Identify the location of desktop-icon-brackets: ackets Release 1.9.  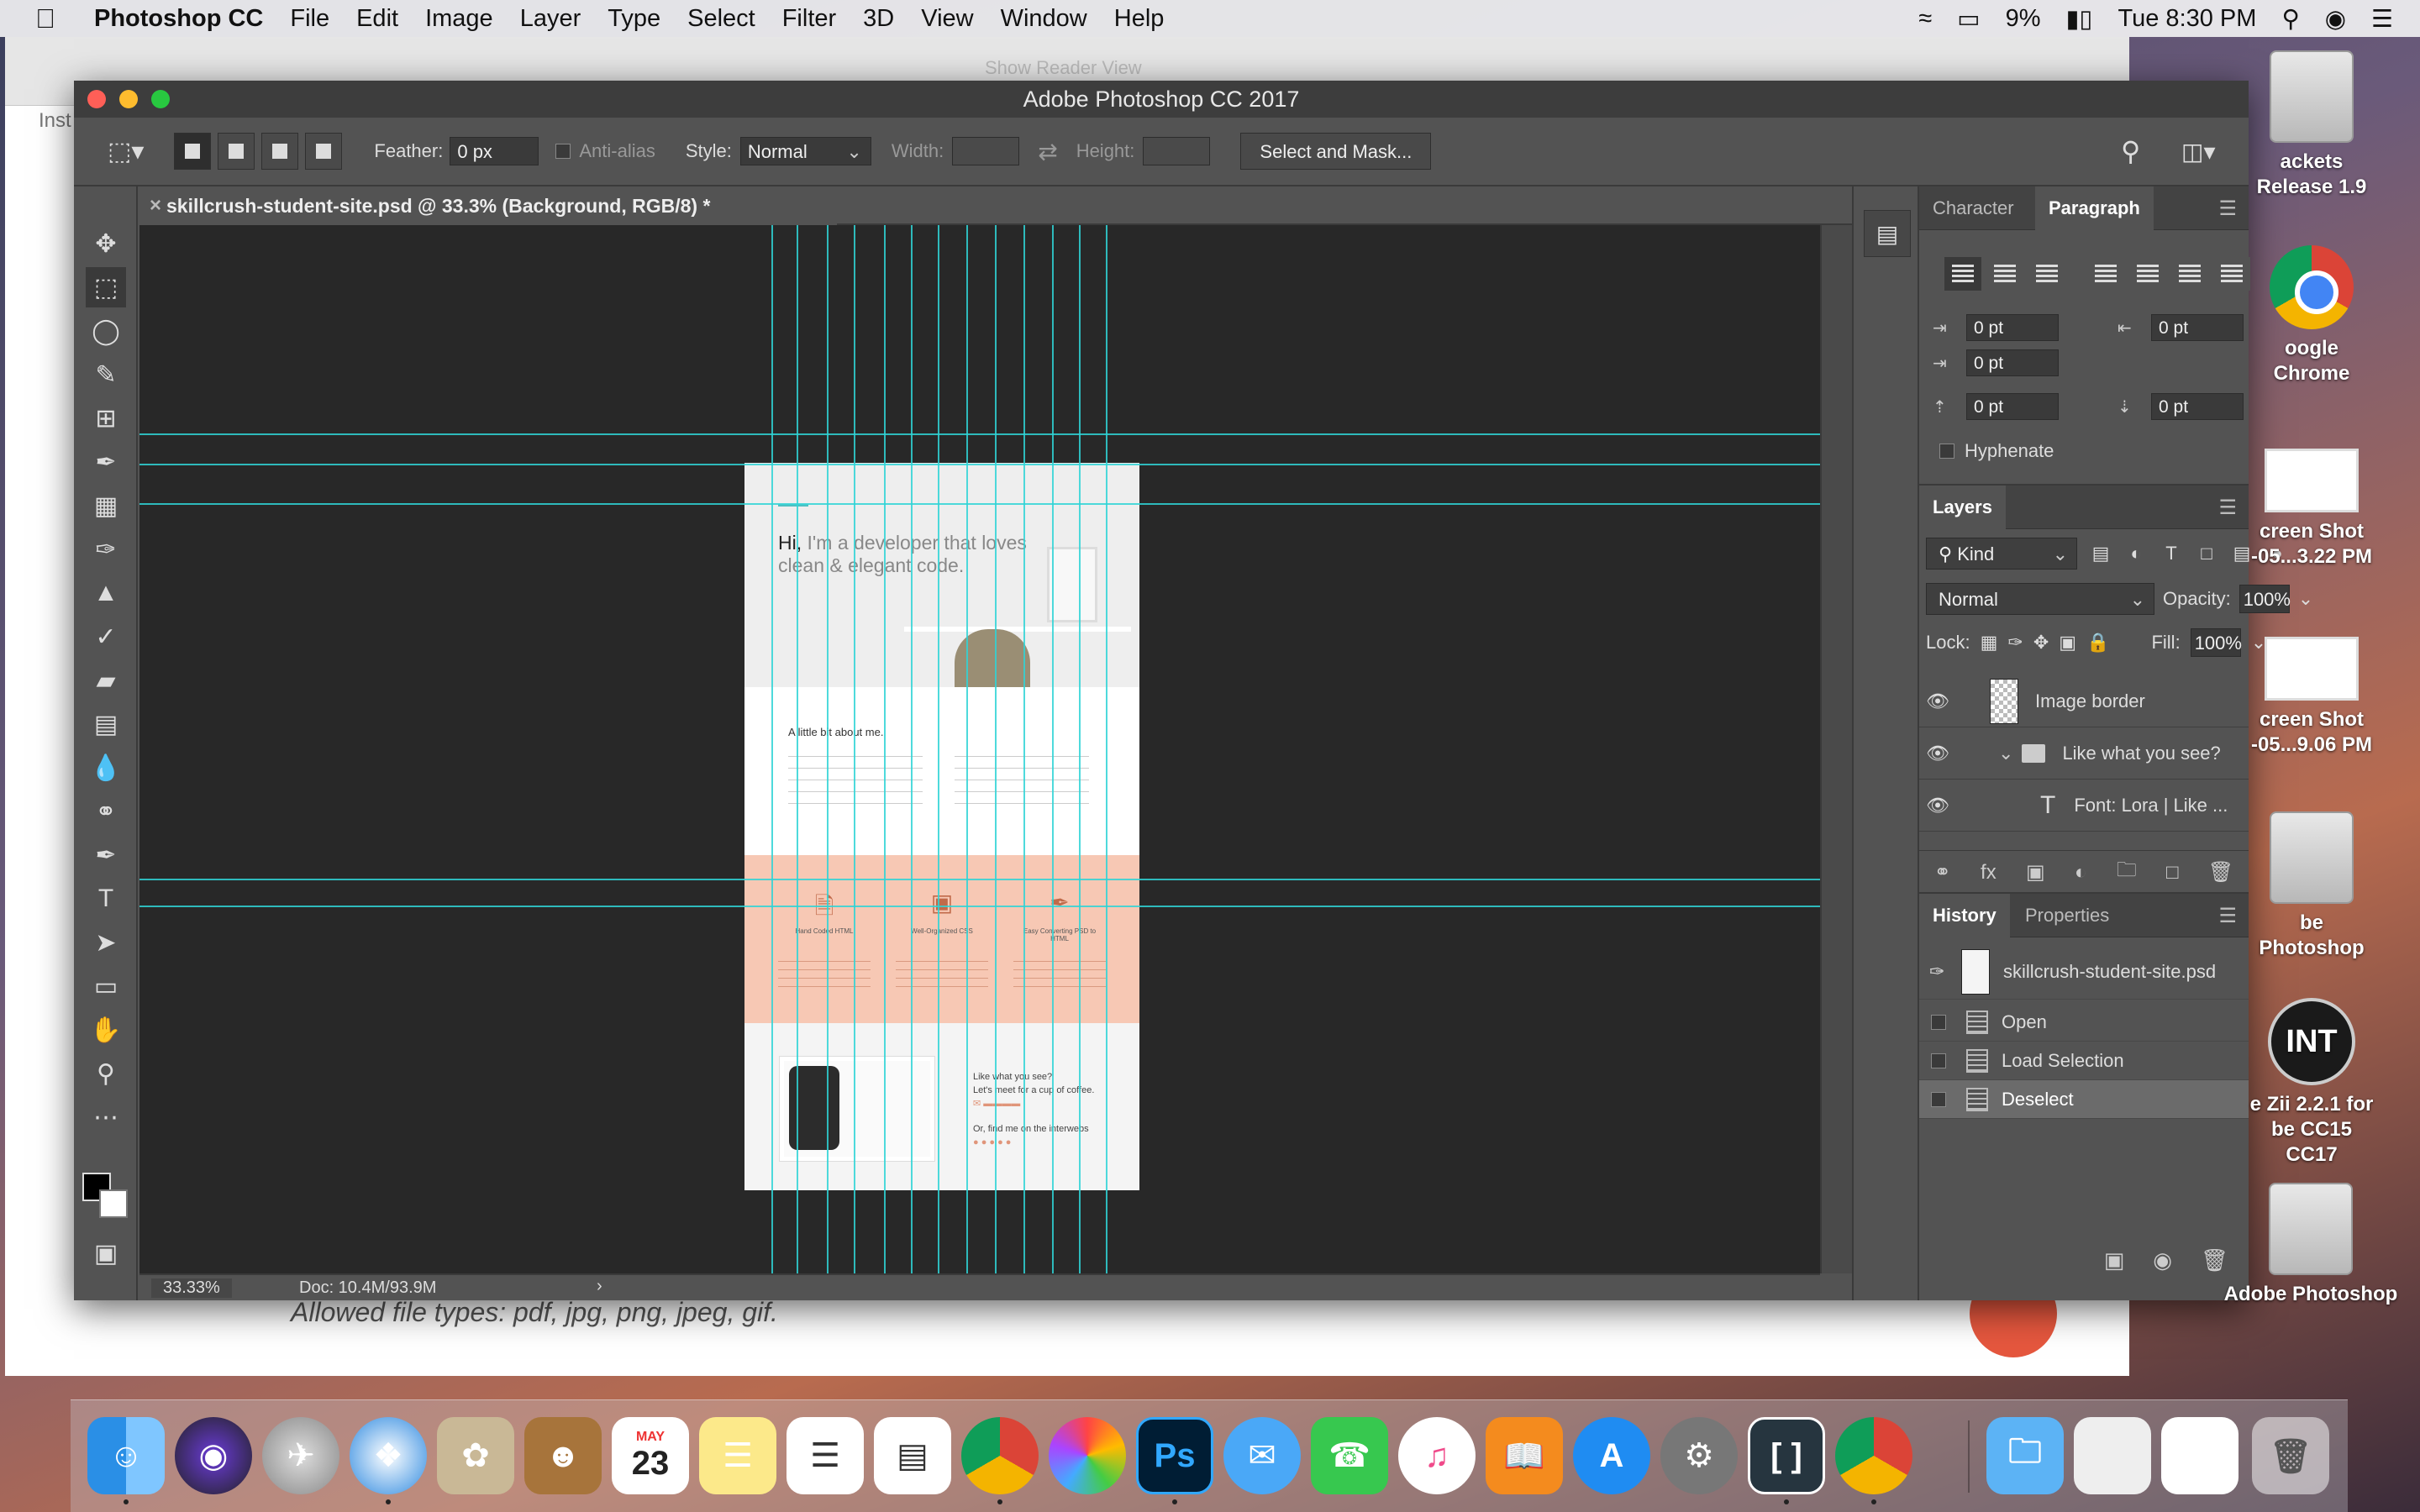
(2312, 125).